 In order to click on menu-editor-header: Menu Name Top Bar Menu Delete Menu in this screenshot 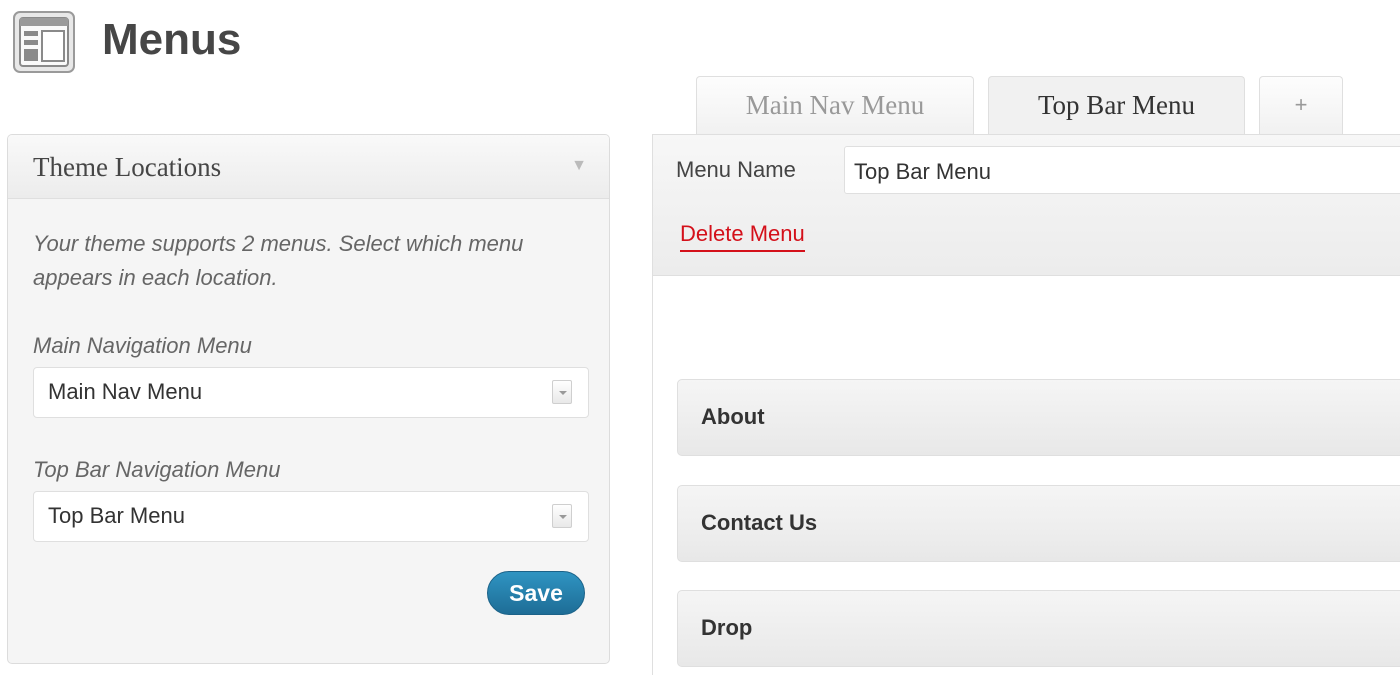, I will do `click(1026, 205)`.